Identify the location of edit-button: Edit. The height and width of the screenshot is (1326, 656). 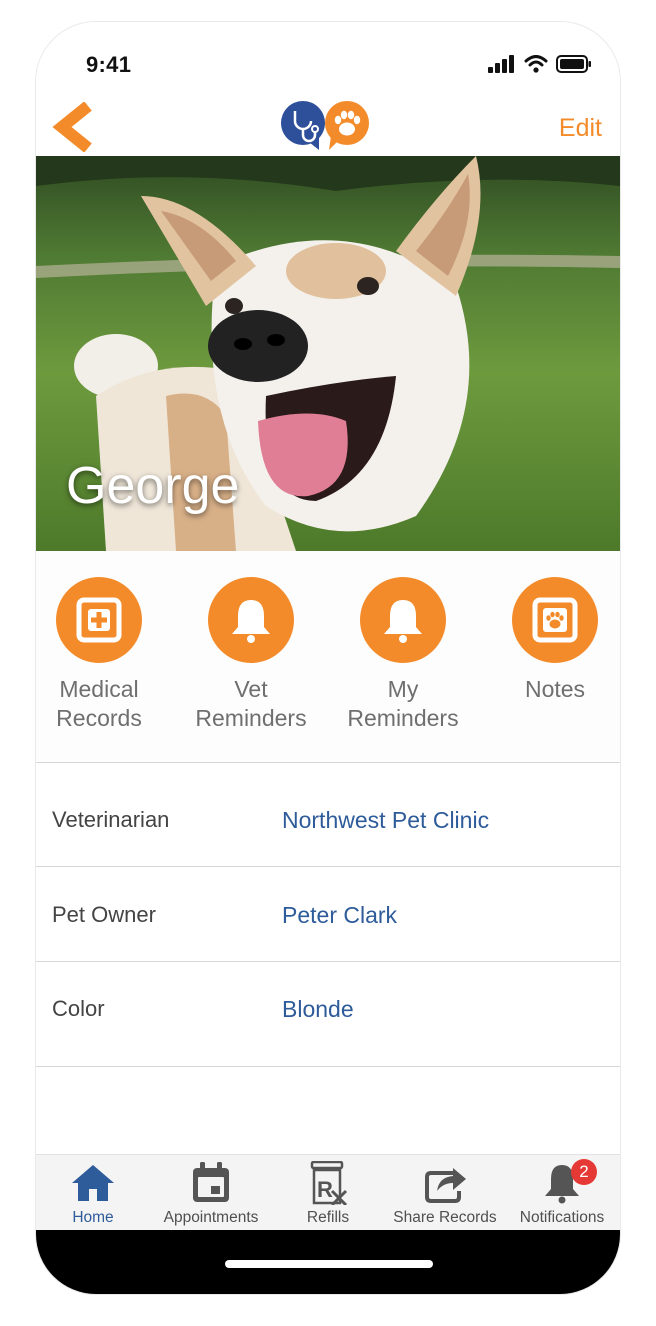
(580, 128).